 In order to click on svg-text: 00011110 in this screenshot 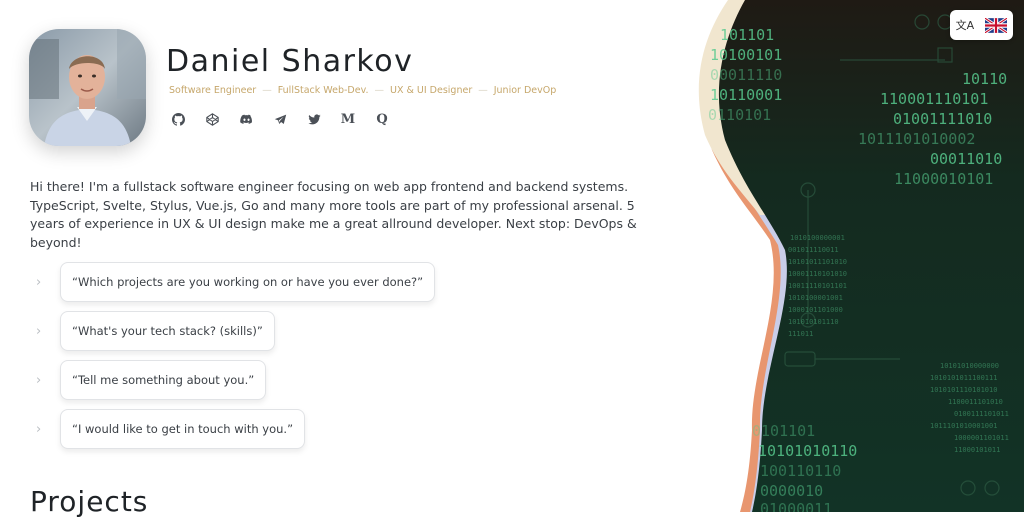, I will do `click(746, 75)`.